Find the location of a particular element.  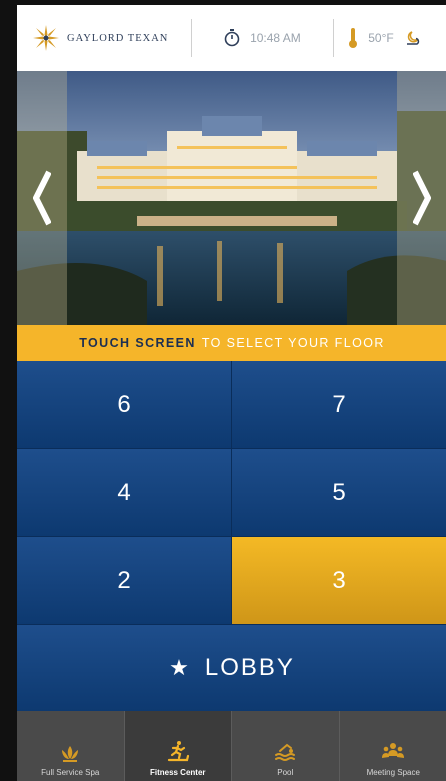

amenity-fitness-center: Fitness Center is located at coordinates (178, 746).